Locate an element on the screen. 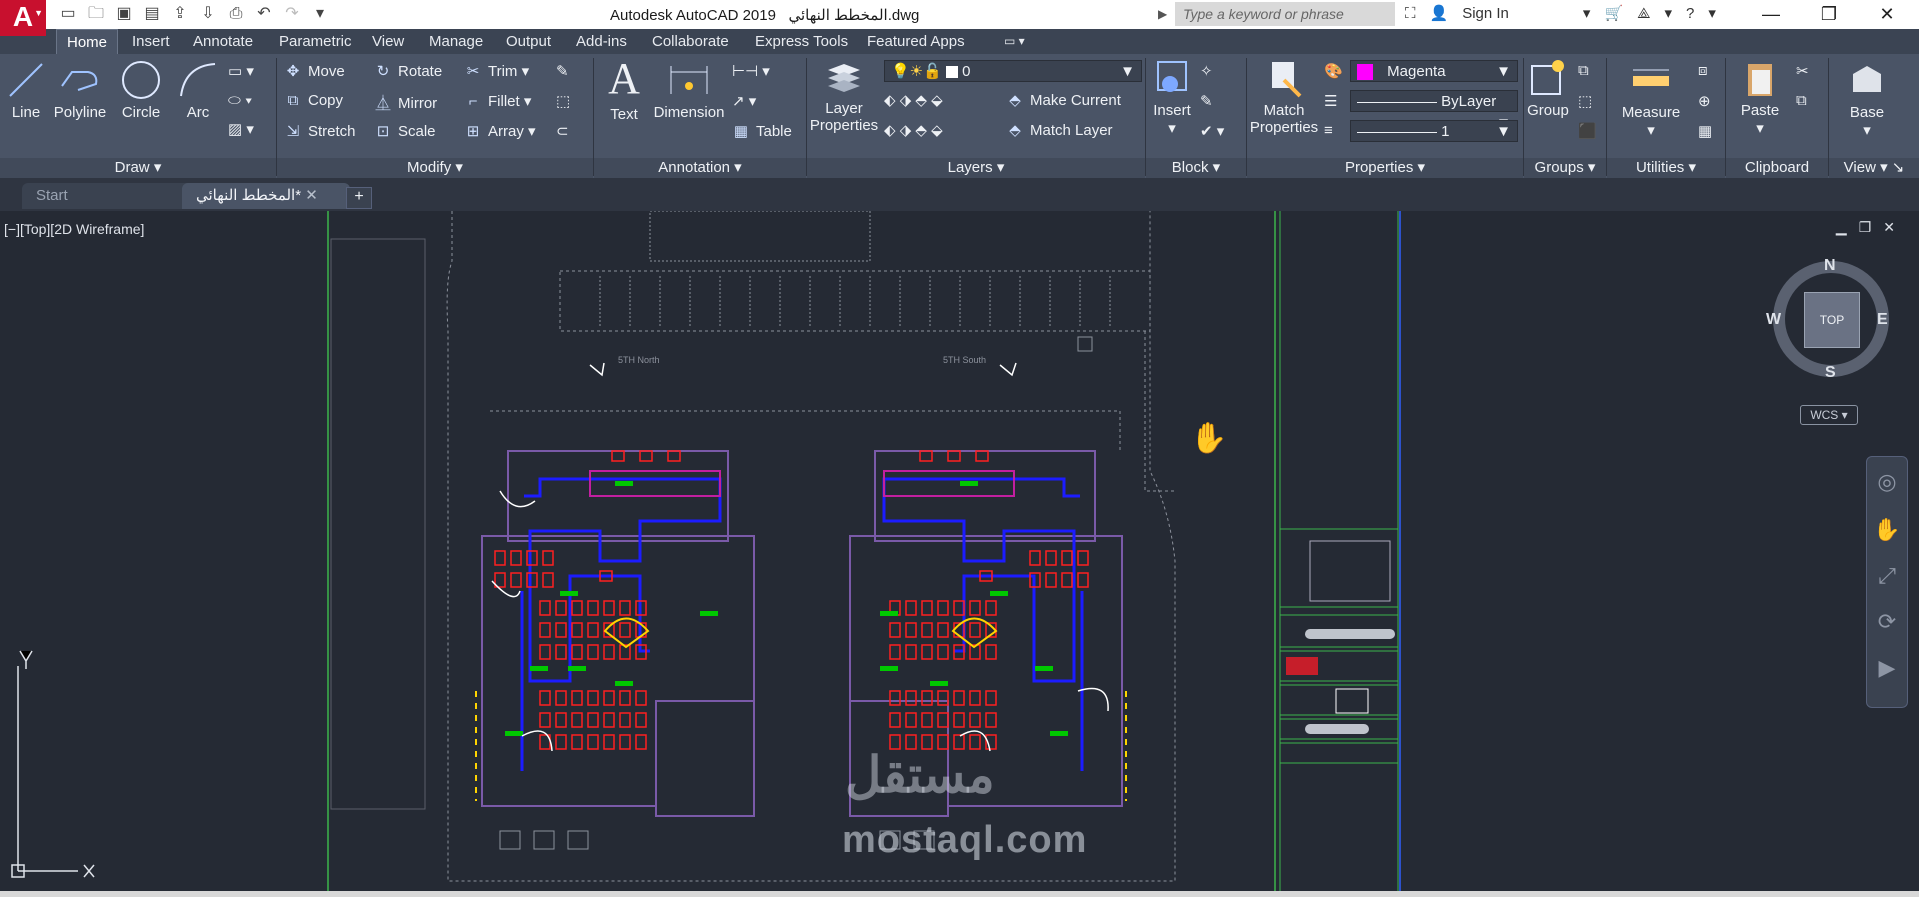 The image size is (1919, 897). attribute-icon: ✔ ▾ is located at coordinates (1212, 131).